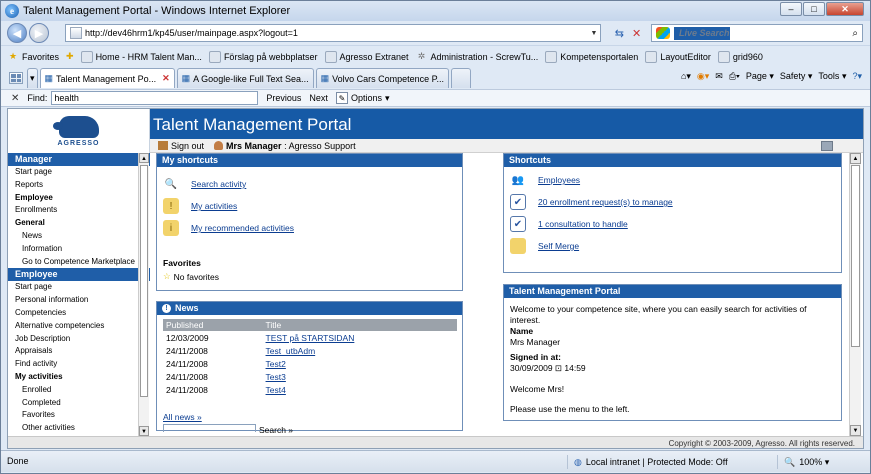 Image resolution: width=871 pixels, height=474 pixels. I want to click on favorites-button: ★ Favorites, so click(33, 57).